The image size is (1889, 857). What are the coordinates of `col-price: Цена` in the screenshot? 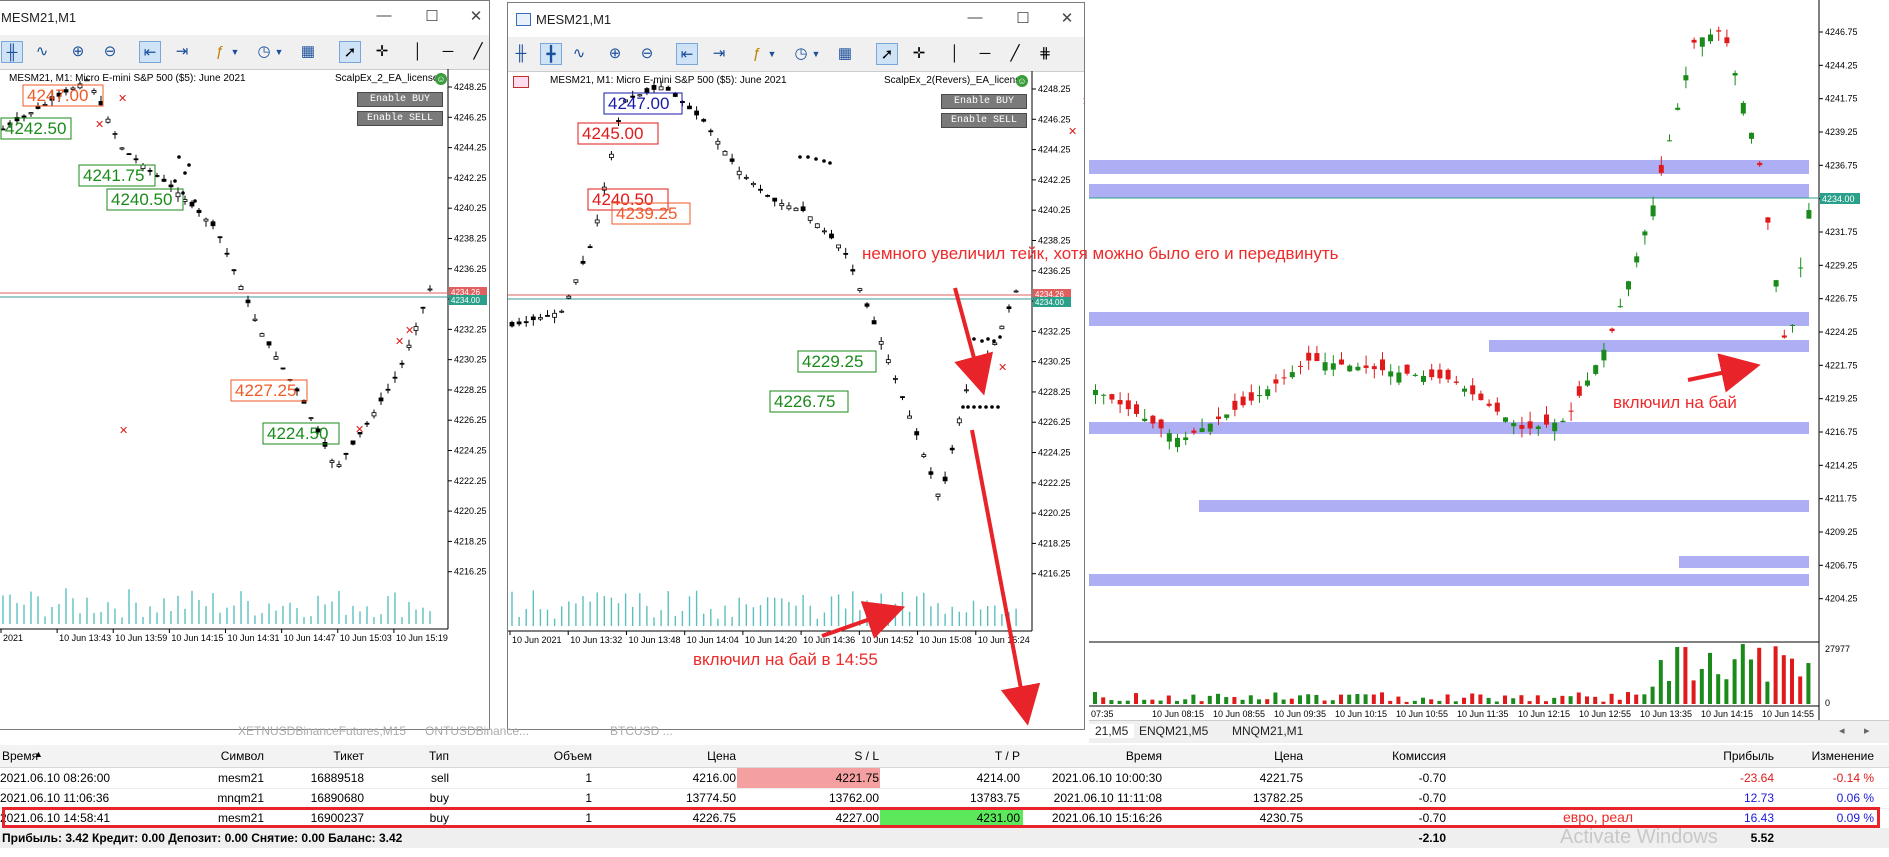 It's located at (721, 756).